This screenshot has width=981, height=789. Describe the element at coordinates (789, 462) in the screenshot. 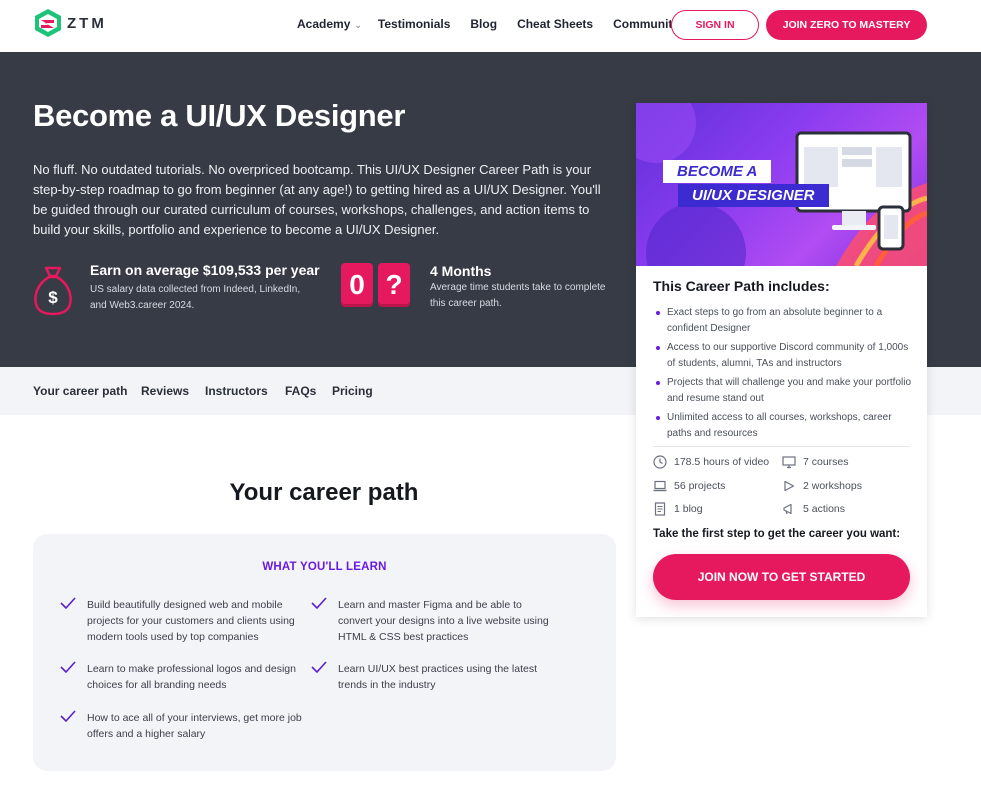

I see `monitor-icon` at that location.